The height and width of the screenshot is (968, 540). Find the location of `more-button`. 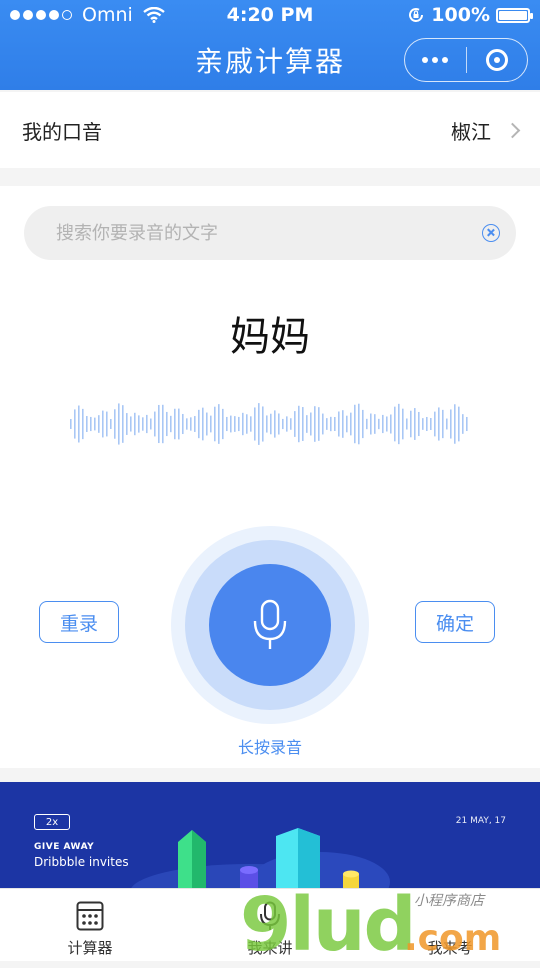

more-button is located at coordinates (435, 60).